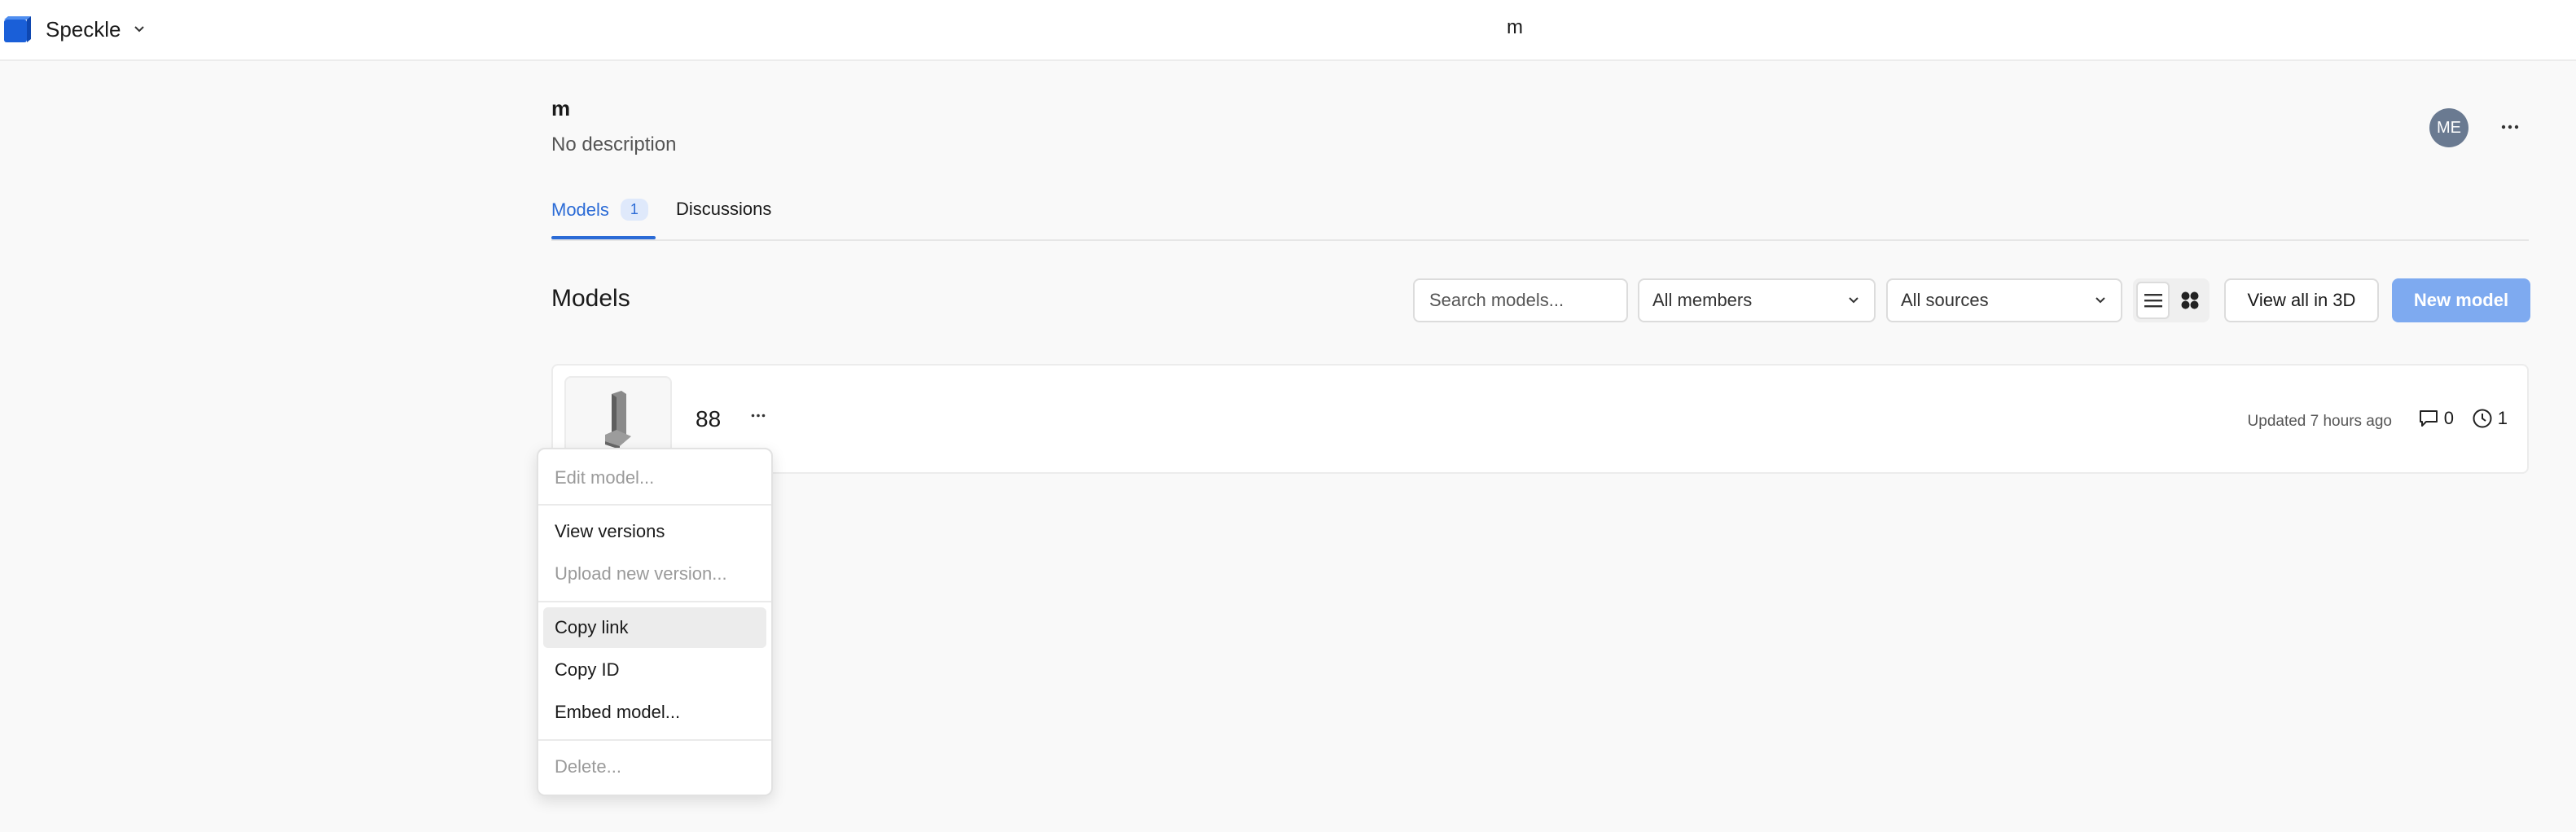  I want to click on view-all-in-3d-button: View all in 3D, so click(2301, 300).